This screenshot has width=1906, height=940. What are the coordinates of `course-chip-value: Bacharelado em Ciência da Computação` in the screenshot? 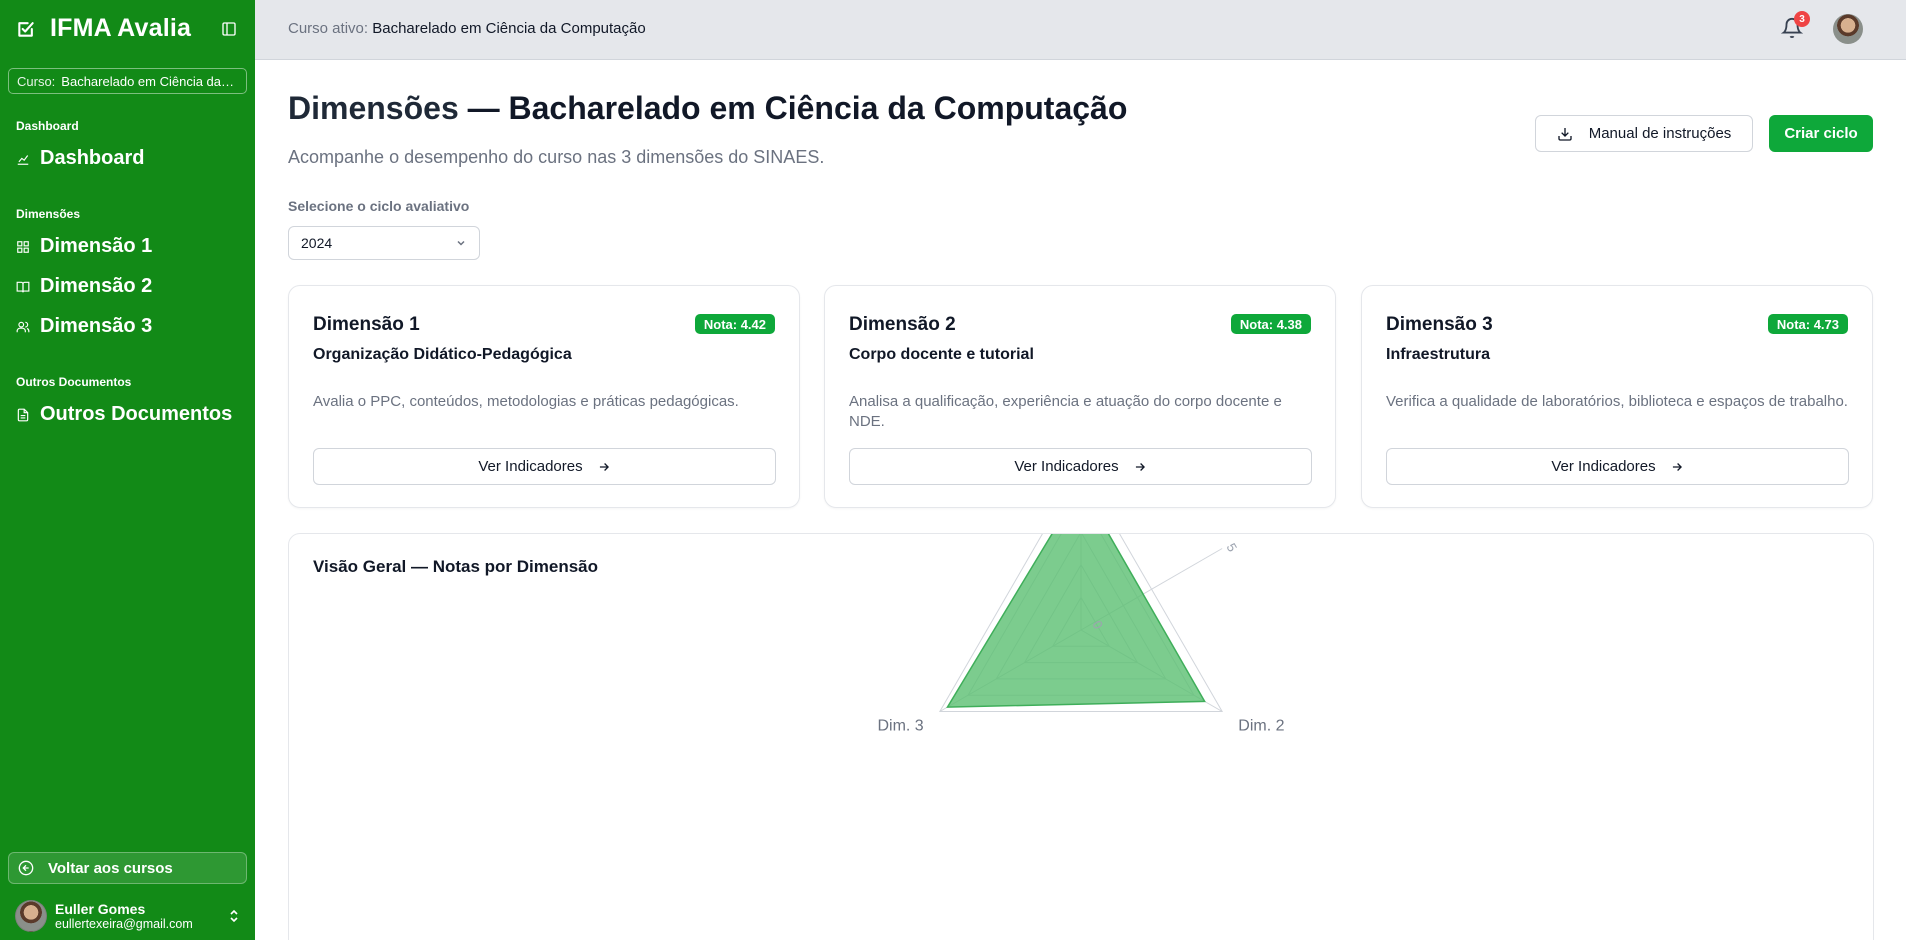 It's located at (148, 81).